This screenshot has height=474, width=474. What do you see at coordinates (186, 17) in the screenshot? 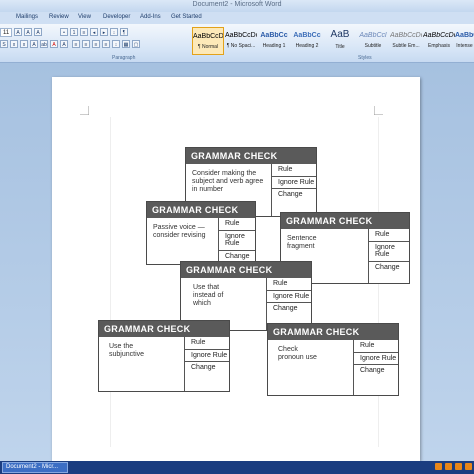
I see `tab-get-started: Get Started` at bounding box center [186, 17].